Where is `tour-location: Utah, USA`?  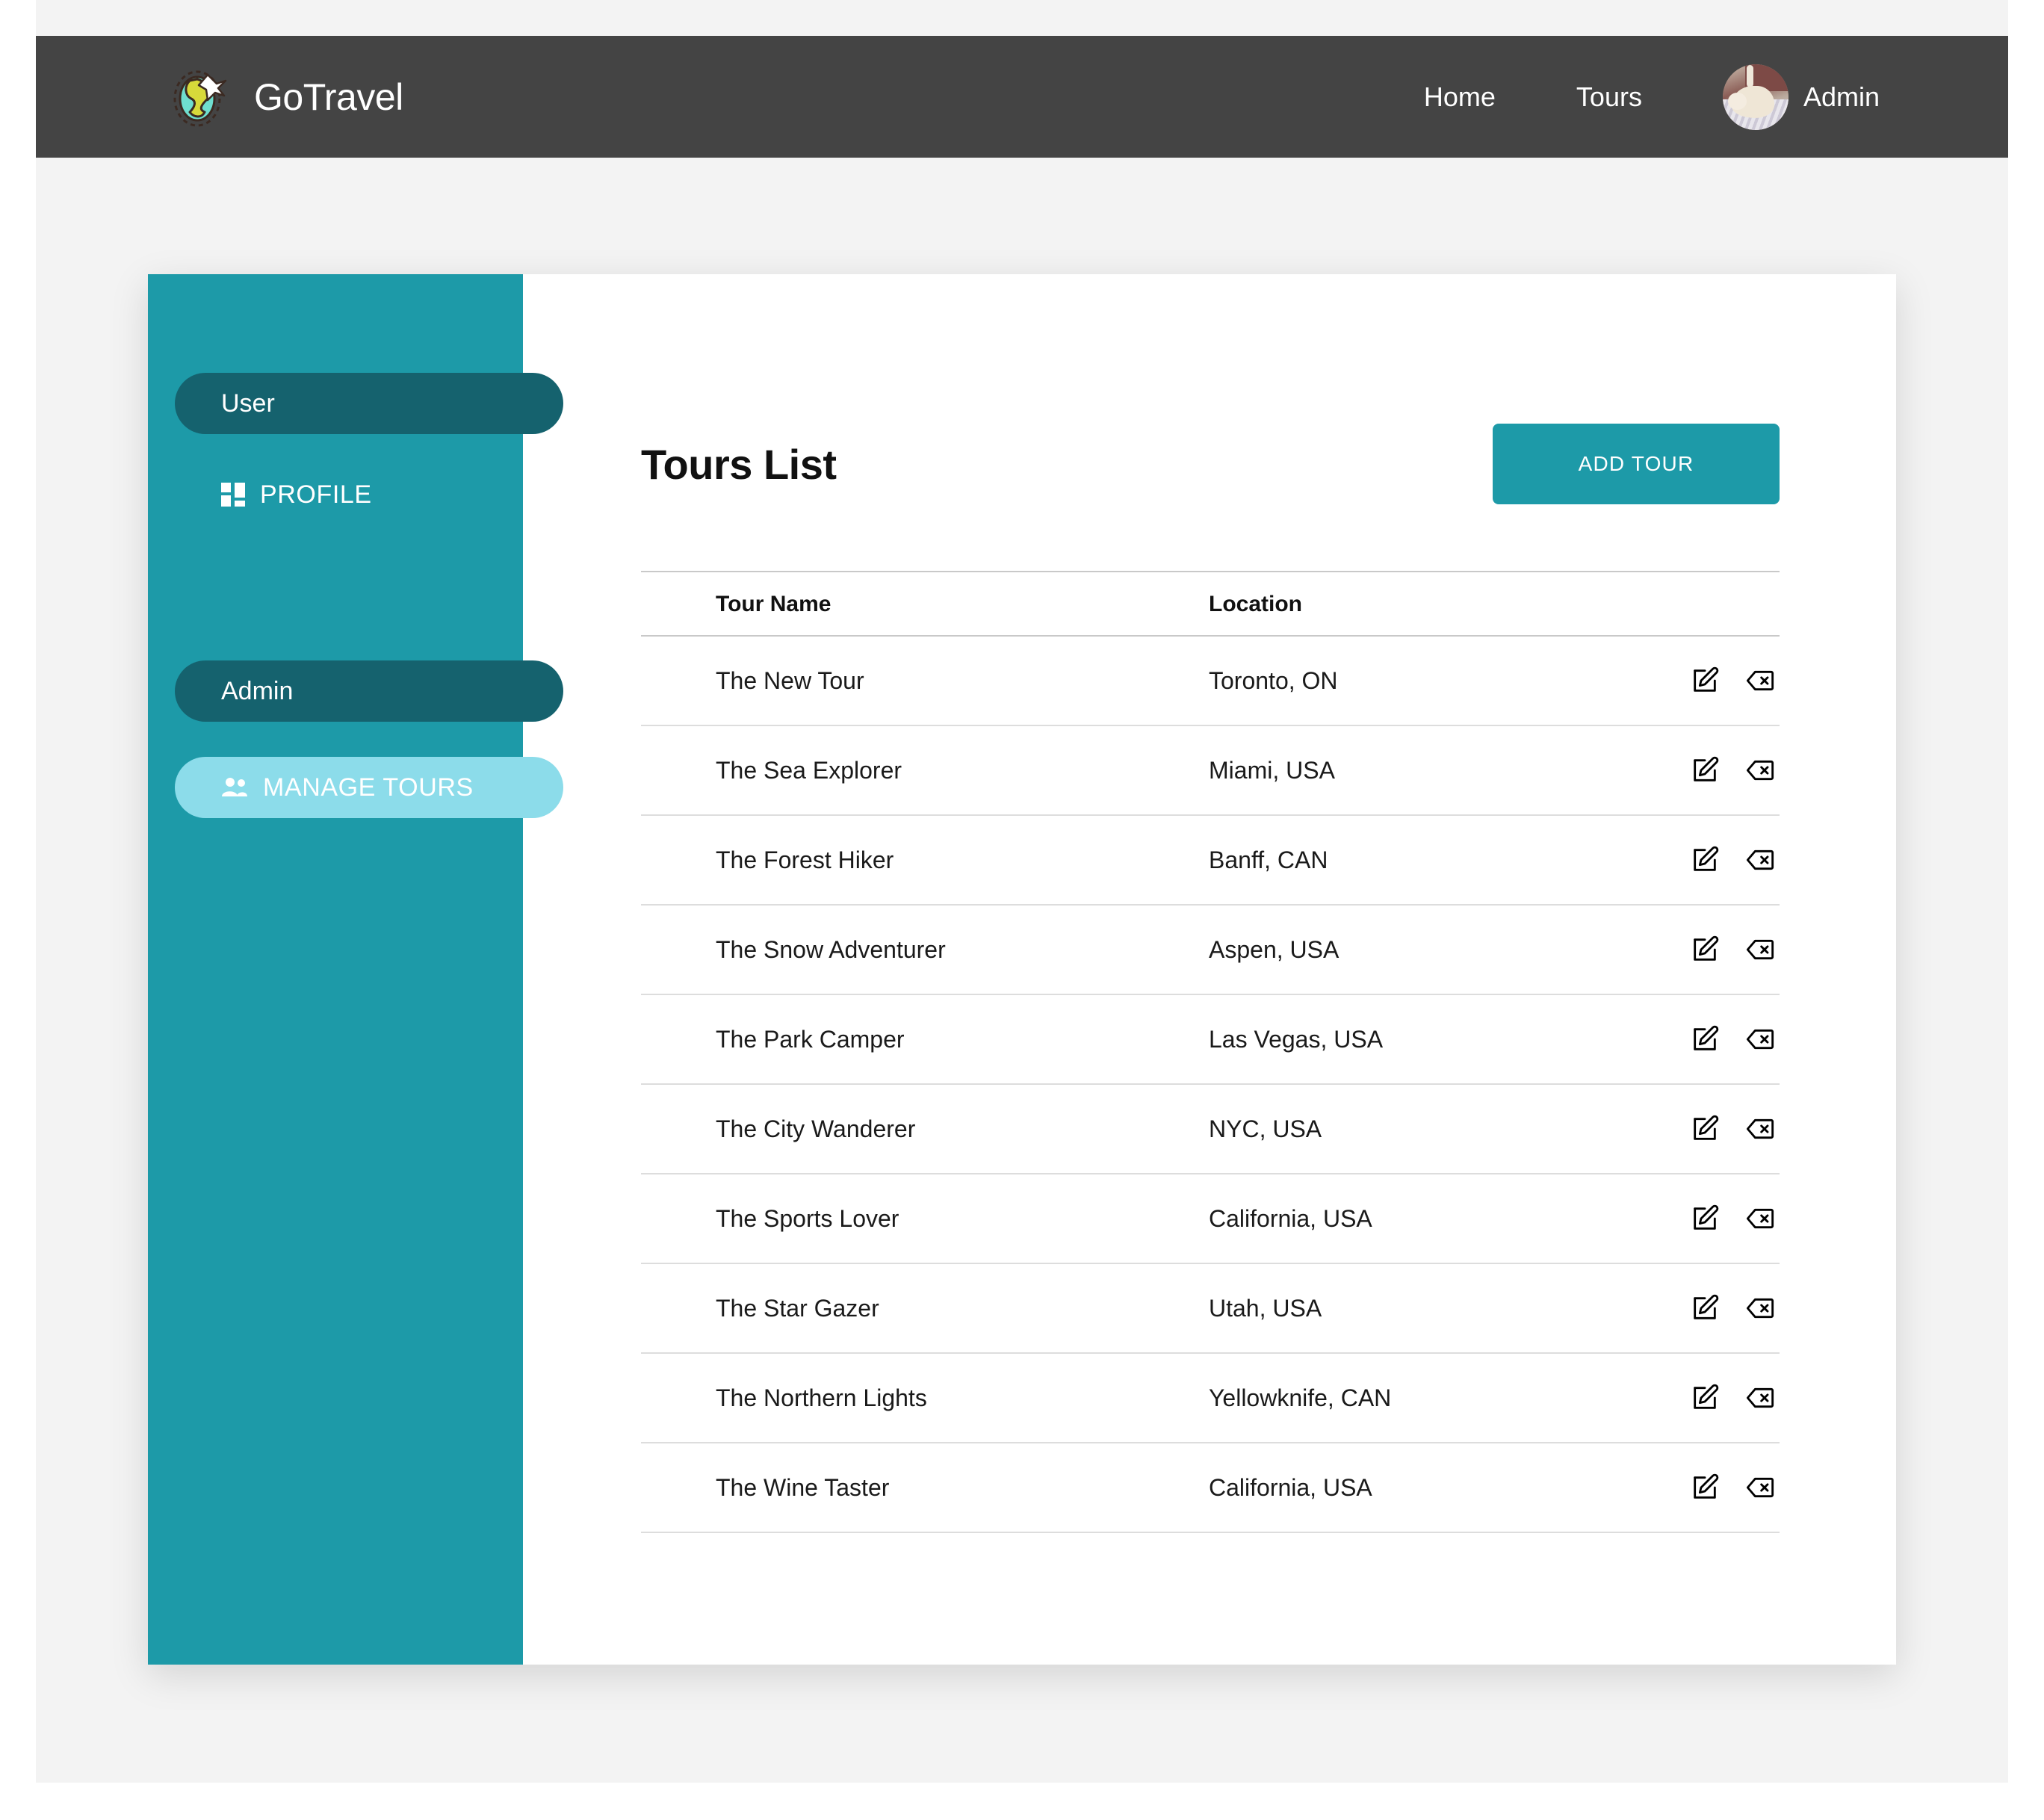
tour-location: Utah, USA is located at coordinates (1265, 1308).